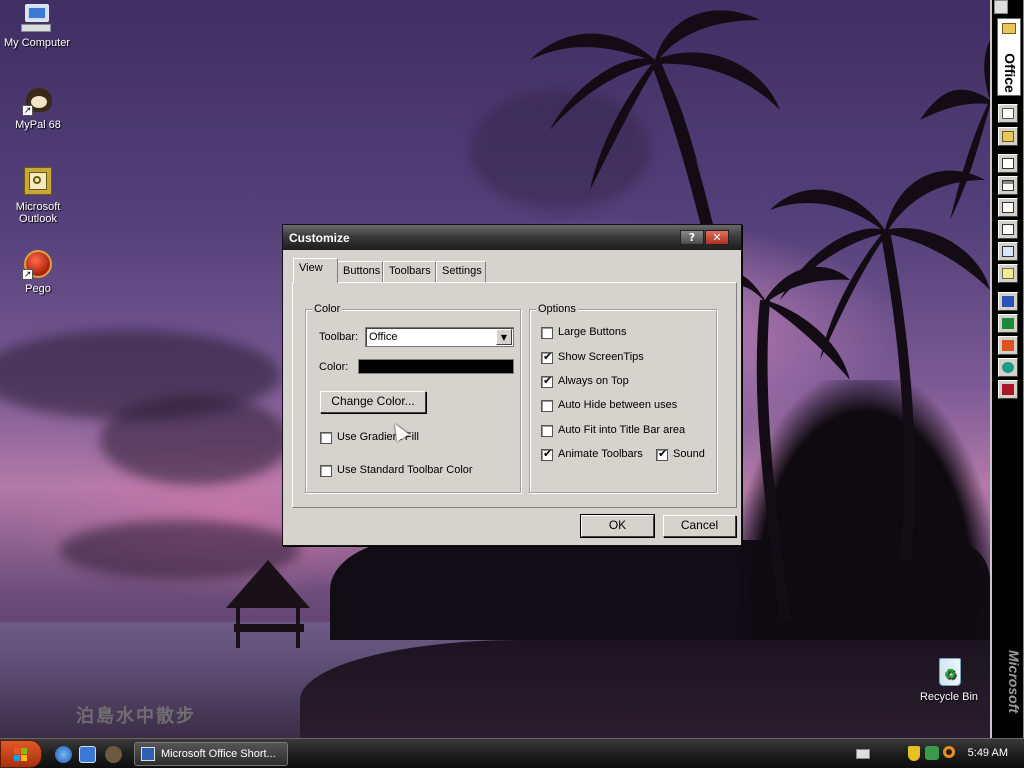 The image size is (1024, 769). Describe the element at coordinates (949, 697) in the screenshot. I see `desktop-icon-label: Recycle Bin` at that location.